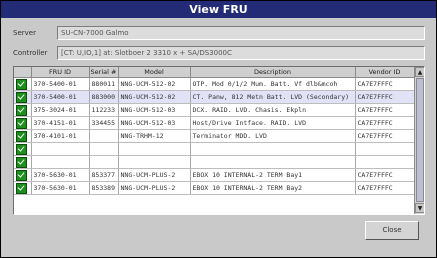 The height and width of the screenshot is (258, 437). I want to click on cell-desc: EBOX 10 INTERNAL-2 TERM Bay2, so click(273, 188).